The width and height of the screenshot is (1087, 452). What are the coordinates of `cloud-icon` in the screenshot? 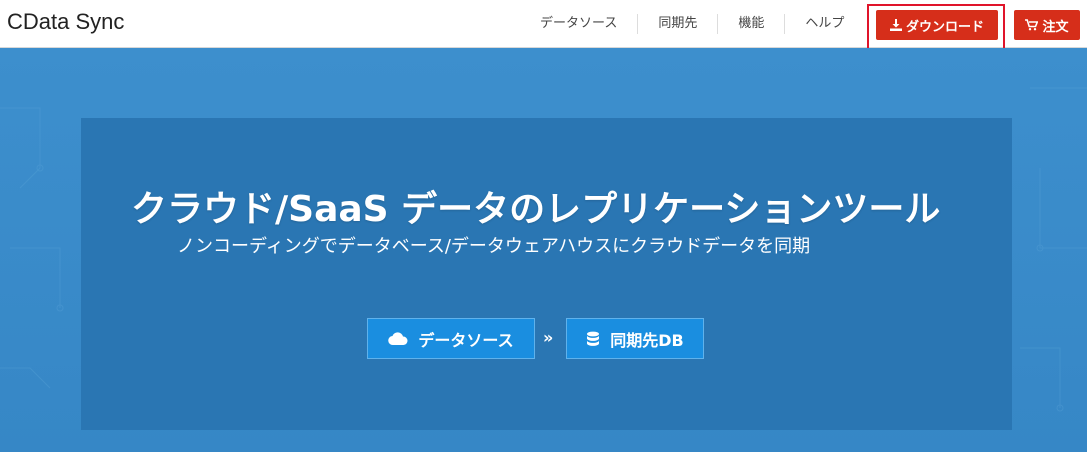 It's located at (398, 338).